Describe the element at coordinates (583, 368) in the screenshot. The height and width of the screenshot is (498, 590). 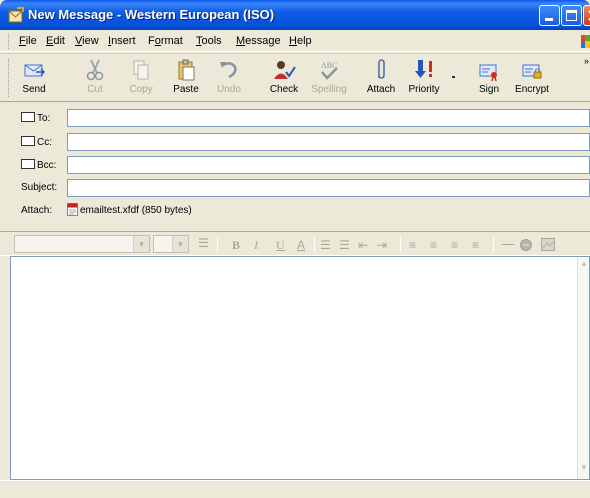
I see `vertical-scrollbar: ▲ ▼` at that location.